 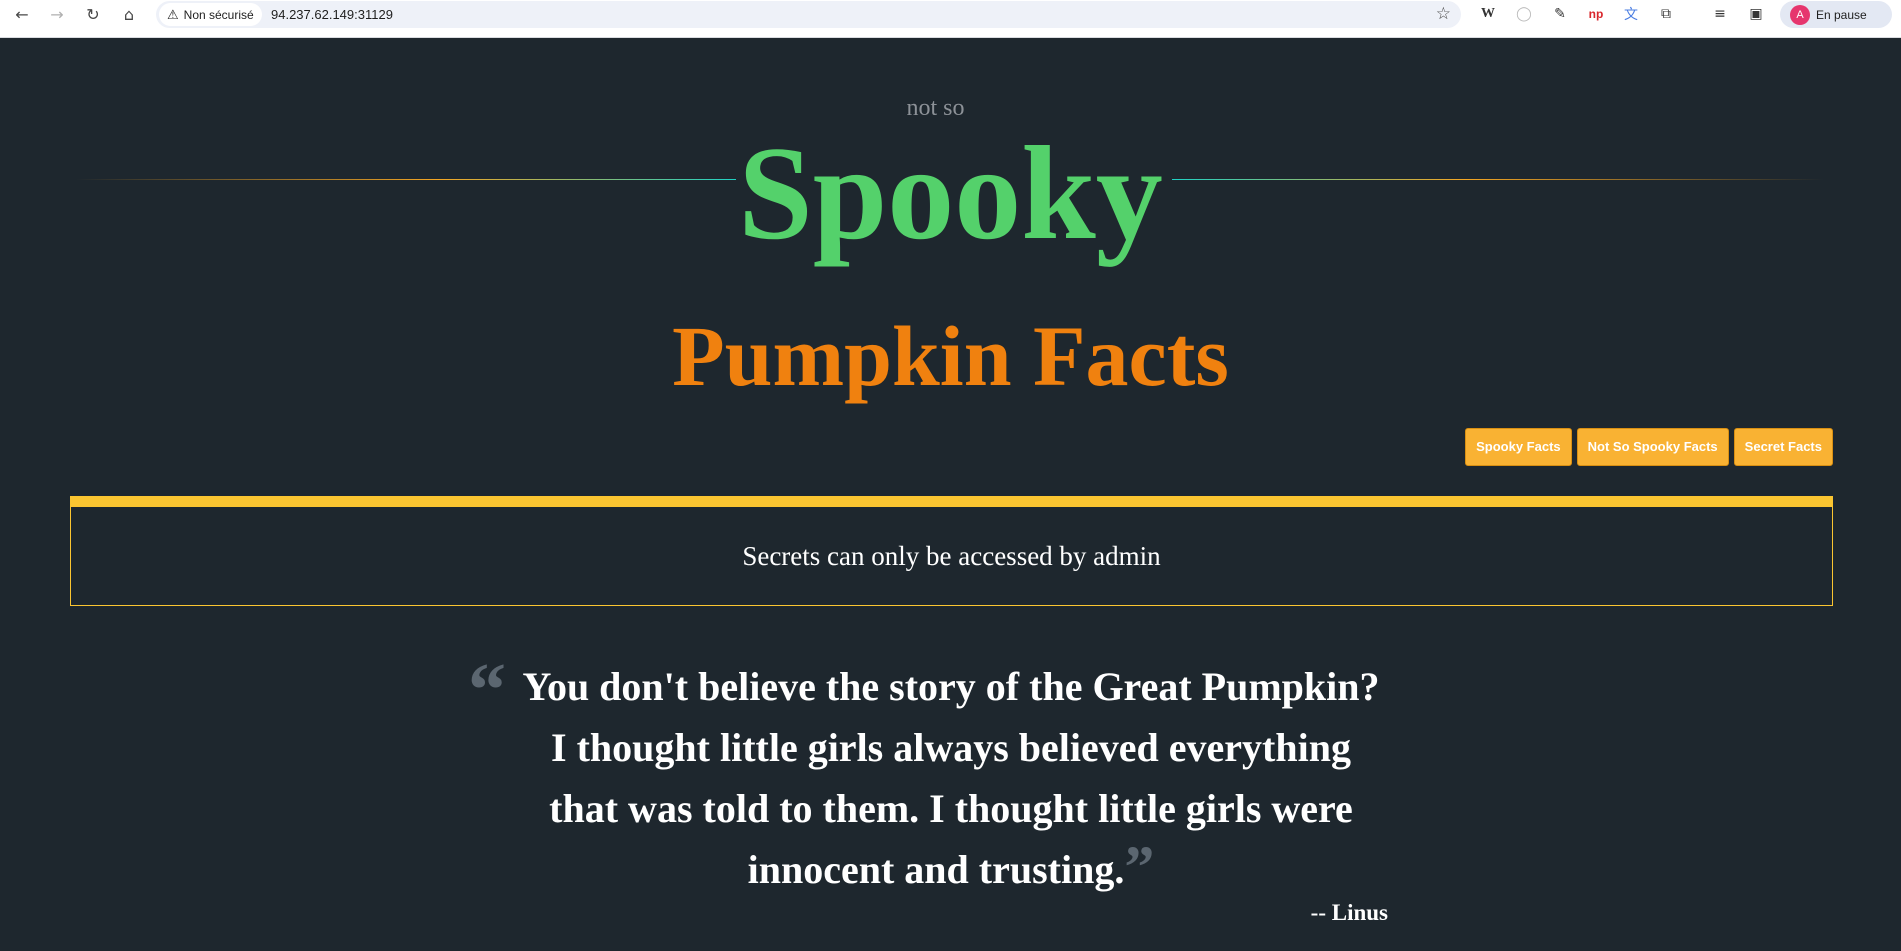 What do you see at coordinates (1349, 912) in the screenshot?
I see `quote-author: -- Linus` at bounding box center [1349, 912].